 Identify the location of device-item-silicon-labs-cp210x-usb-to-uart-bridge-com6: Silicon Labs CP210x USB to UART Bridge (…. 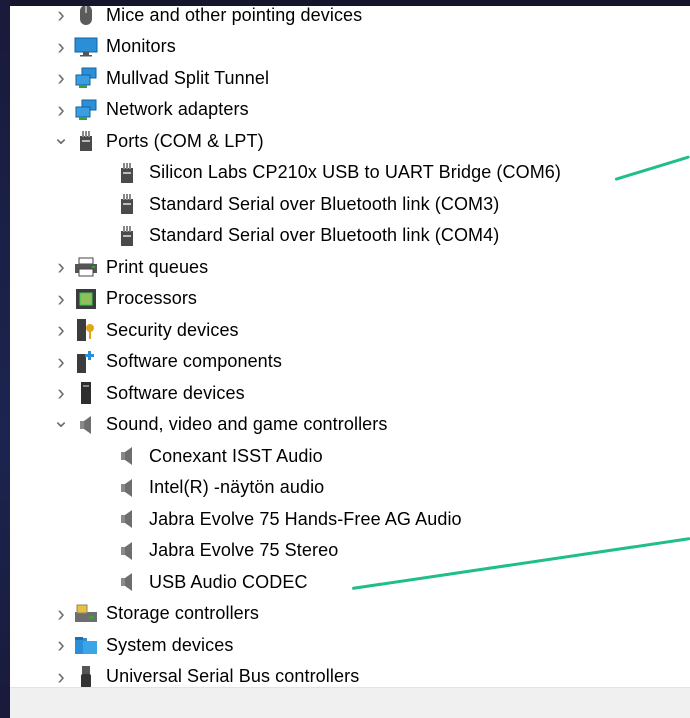
(338, 173).